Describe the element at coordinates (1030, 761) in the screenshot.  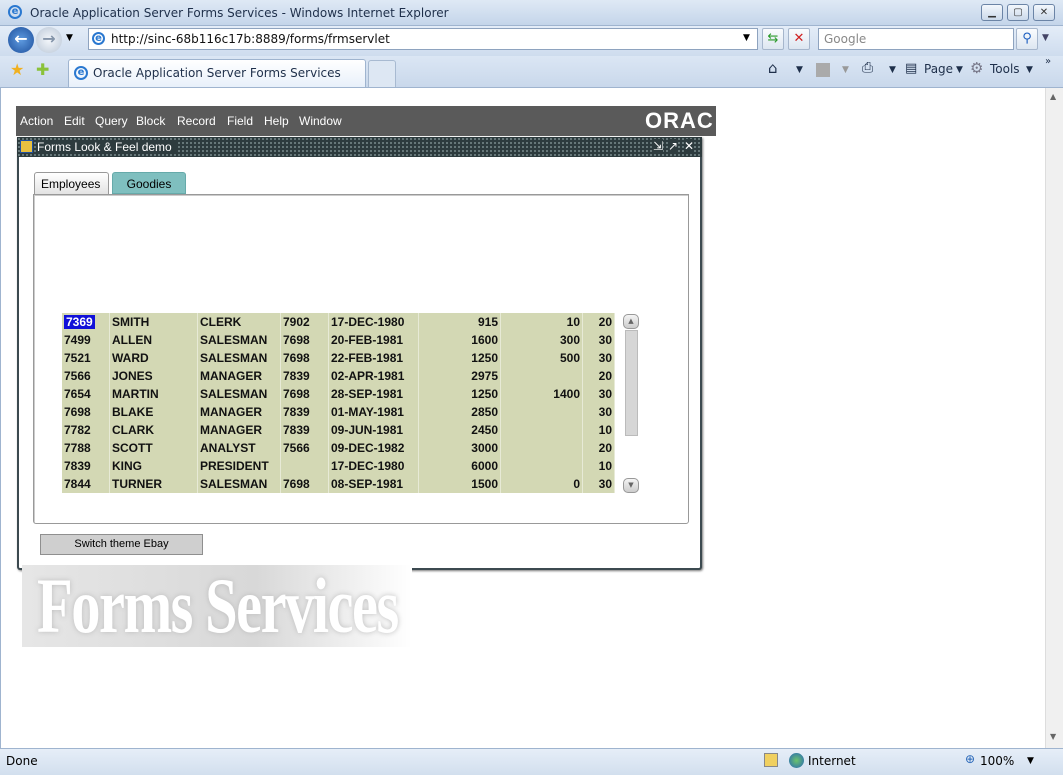
I see `zoom-dropdown-icon: ▼` at that location.